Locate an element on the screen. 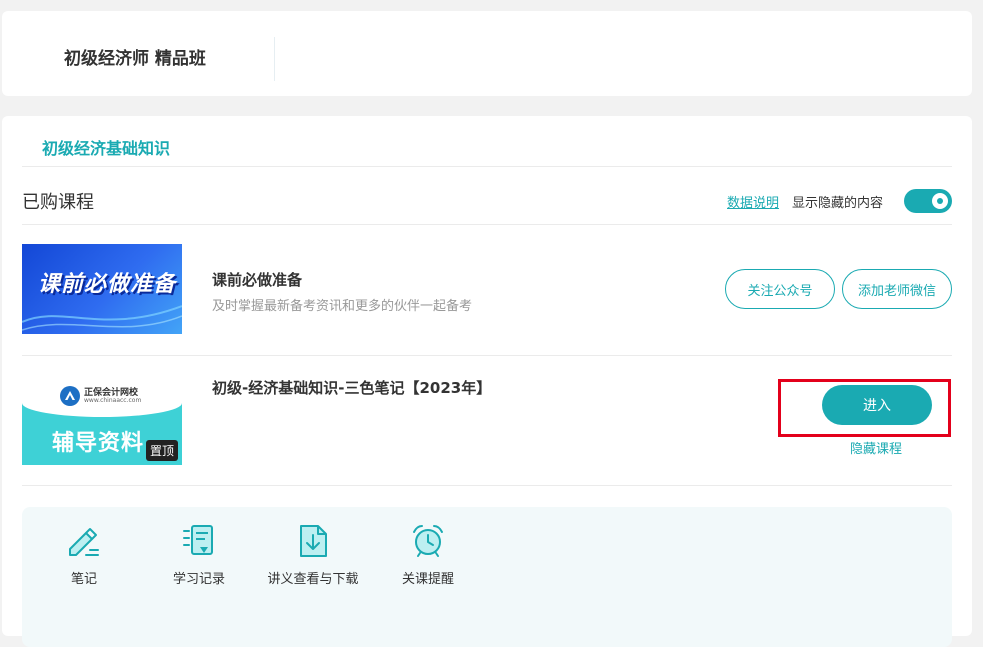 The width and height of the screenshot is (983, 647). course-header-card: 初级经济师 精品班 is located at coordinates (487, 53).